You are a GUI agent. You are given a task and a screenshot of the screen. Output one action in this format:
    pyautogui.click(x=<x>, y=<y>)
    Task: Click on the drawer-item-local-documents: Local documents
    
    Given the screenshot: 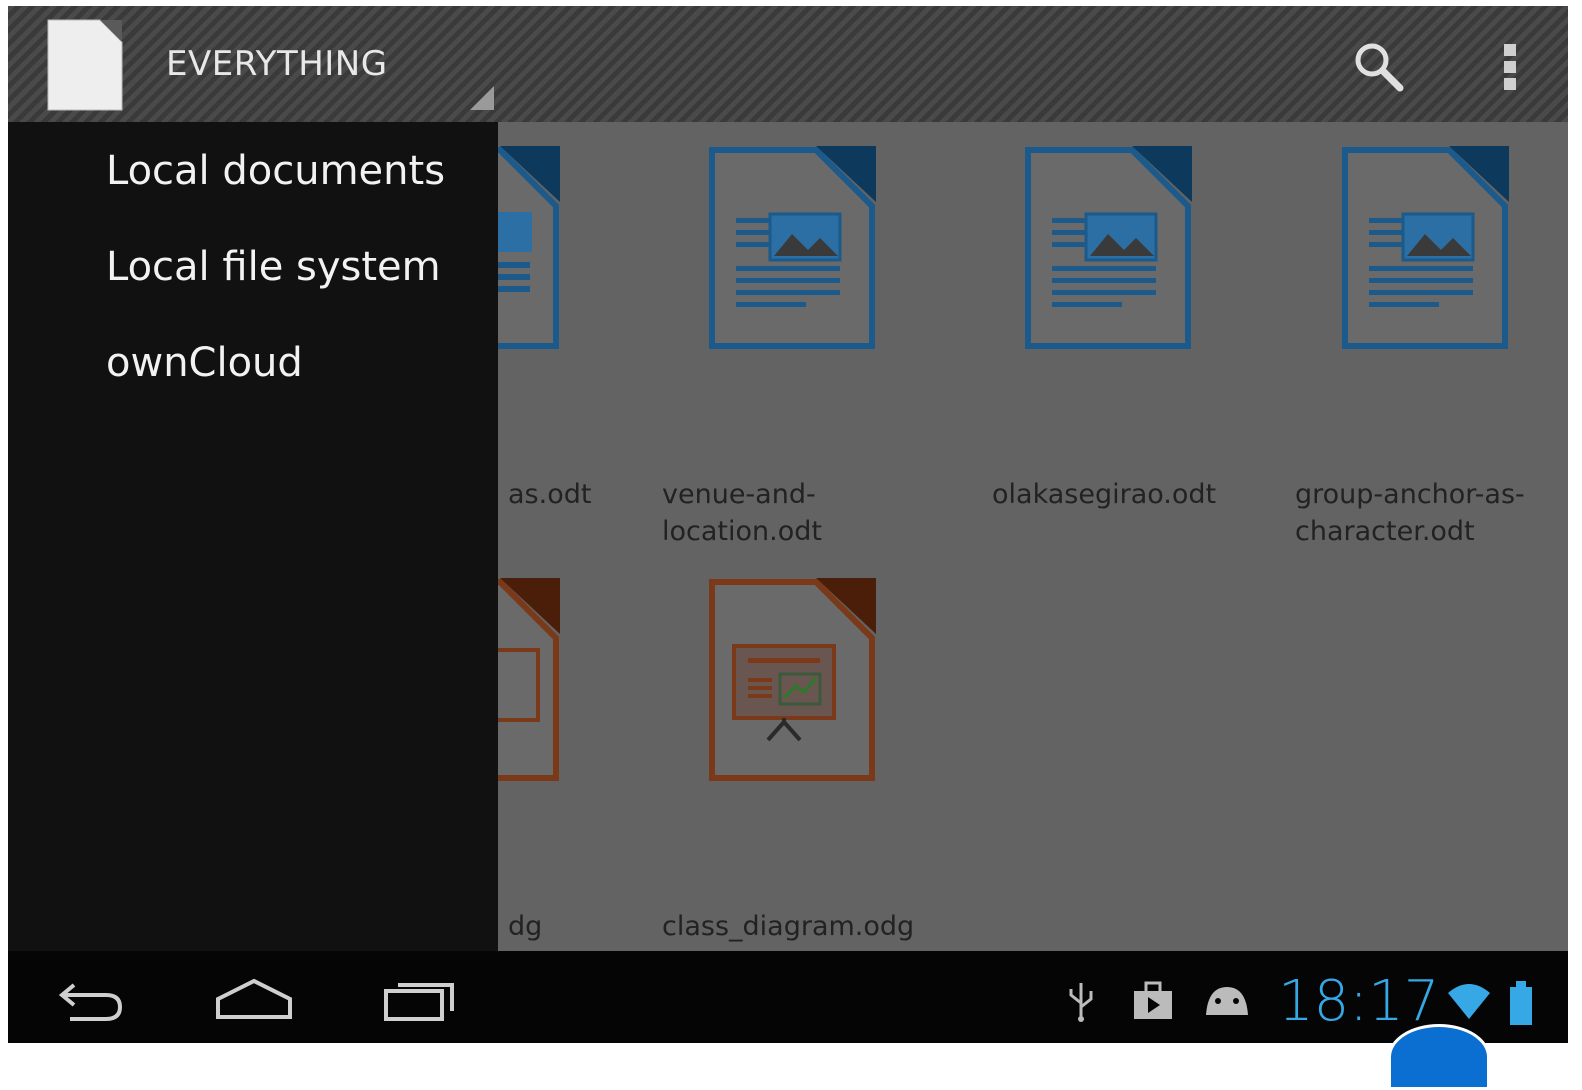 What is the action you would take?
    pyautogui.click(x=275, y=171)
    